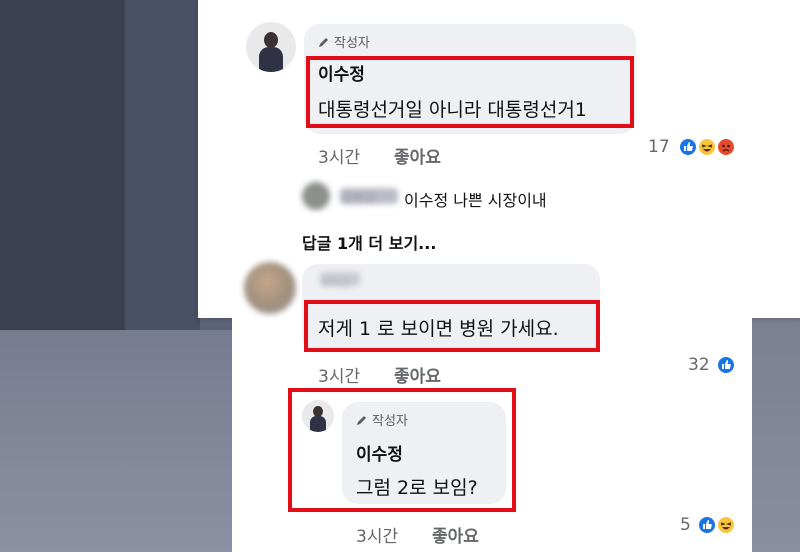 Image resolution: width=800 pixels, height=552 pixels. Describe the element at coordinates (685, 525) in the screenshot. I see `reaction-count: 5` at that location.